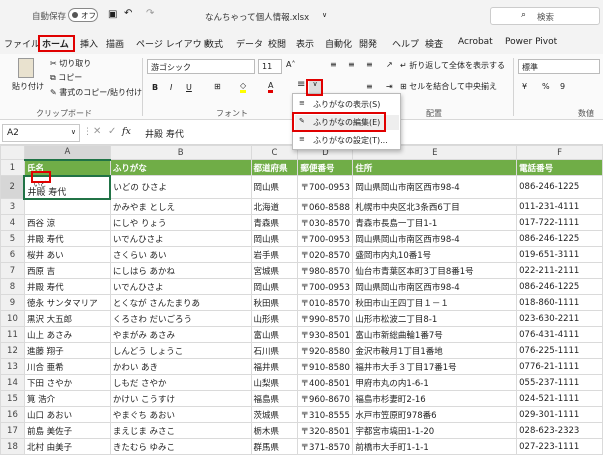 The height and width of the screenshot is (459, 603). I want to click on data-cell: にしや りょう, so click(180, 222).